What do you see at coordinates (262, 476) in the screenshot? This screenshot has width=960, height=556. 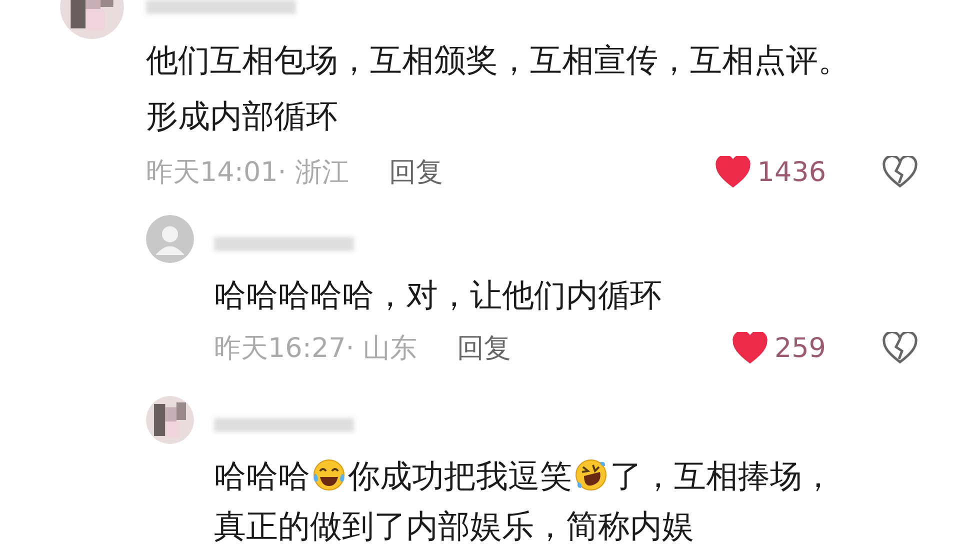 I see `comment-text: 哈哈哈` at bounding box center [262, 476].